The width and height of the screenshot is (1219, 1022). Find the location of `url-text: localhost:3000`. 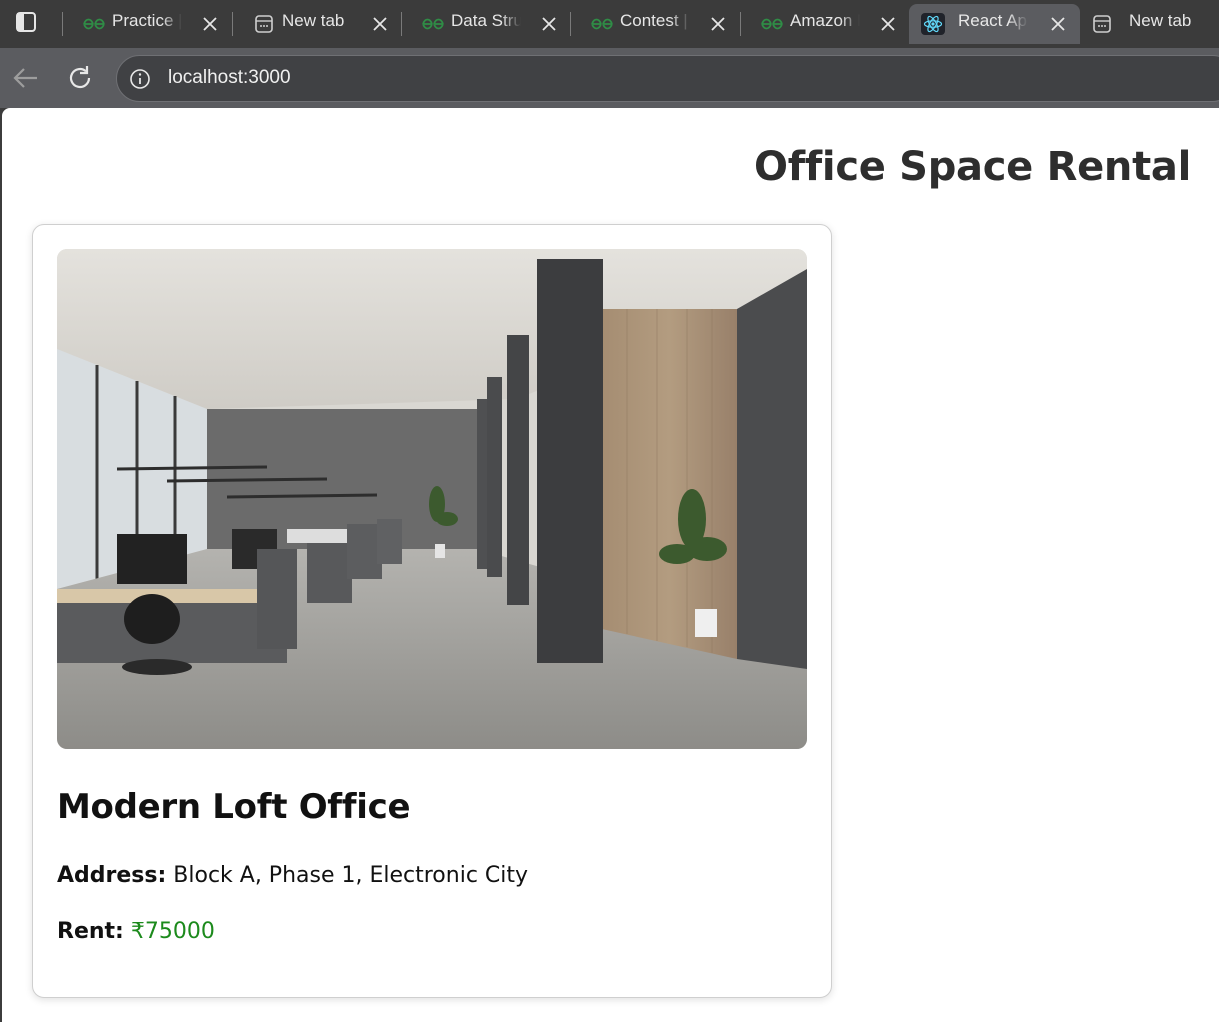

url-text: localhost:3000 is located at coordinates (229, 78).